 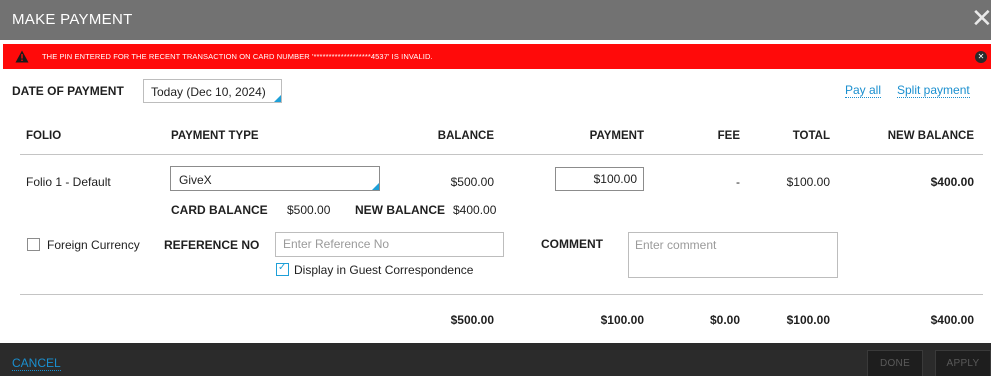 I want to click on row-balance: $500.00, so click(x=472, y=182).